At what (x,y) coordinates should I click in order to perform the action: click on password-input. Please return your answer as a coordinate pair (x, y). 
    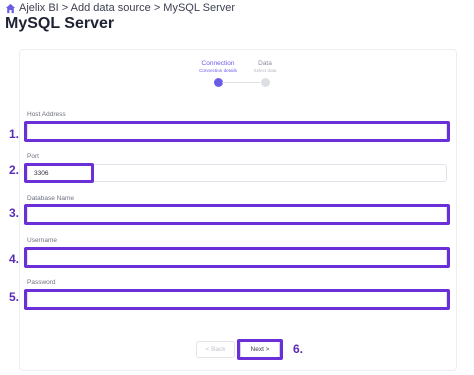
    Looking at the image, I should click on (237, 299).